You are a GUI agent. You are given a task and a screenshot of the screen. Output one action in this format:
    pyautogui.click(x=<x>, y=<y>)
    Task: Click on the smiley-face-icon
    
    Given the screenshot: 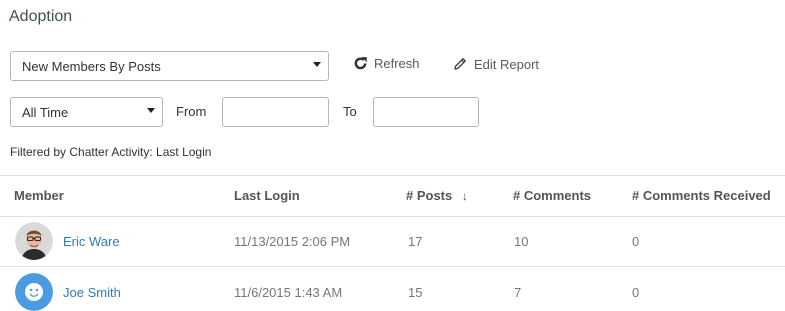 What is the action you would take?
    pyautogui.click(x=34, y=292)
    